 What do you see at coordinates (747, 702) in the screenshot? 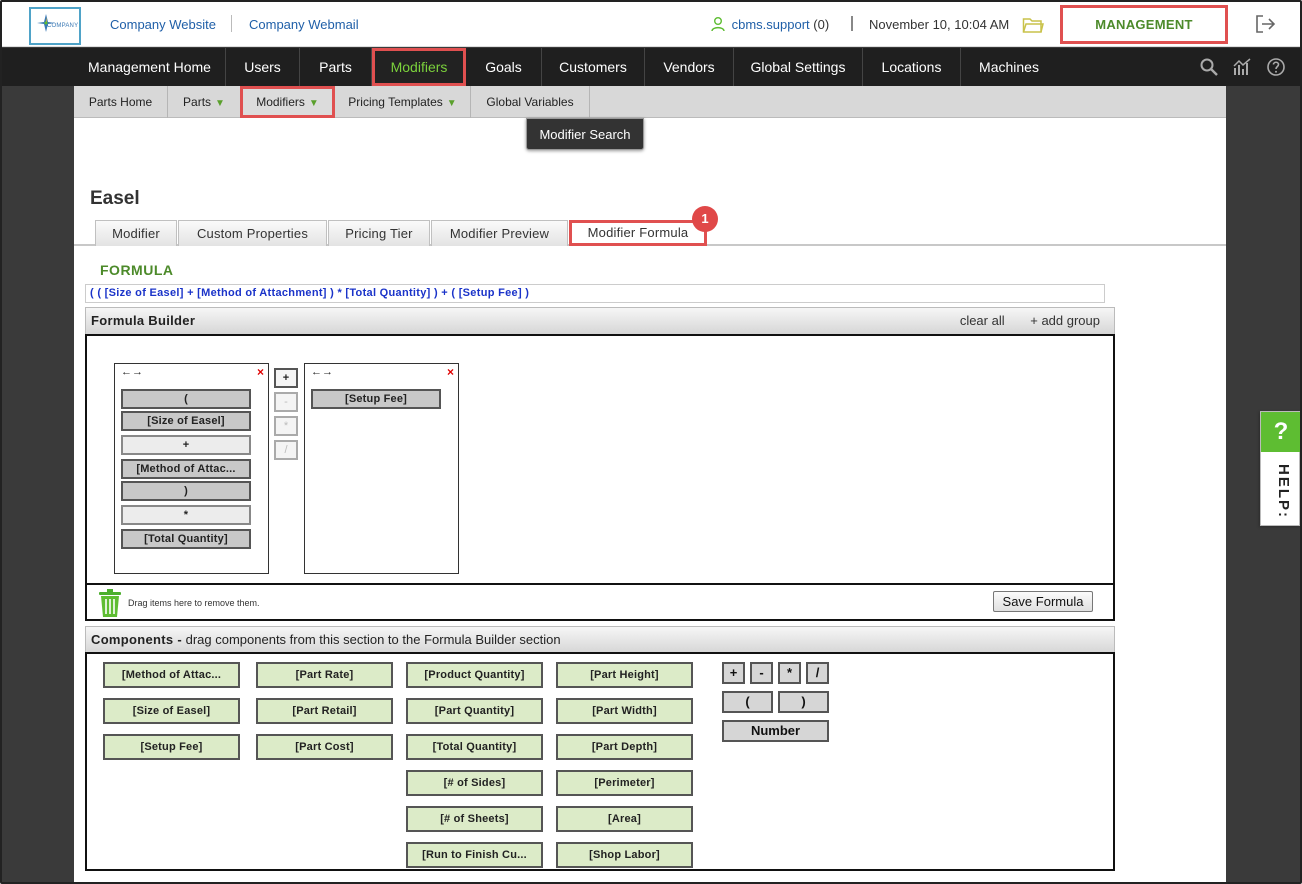
I see `open-paren-component: (` at bounding box center [747, 702].